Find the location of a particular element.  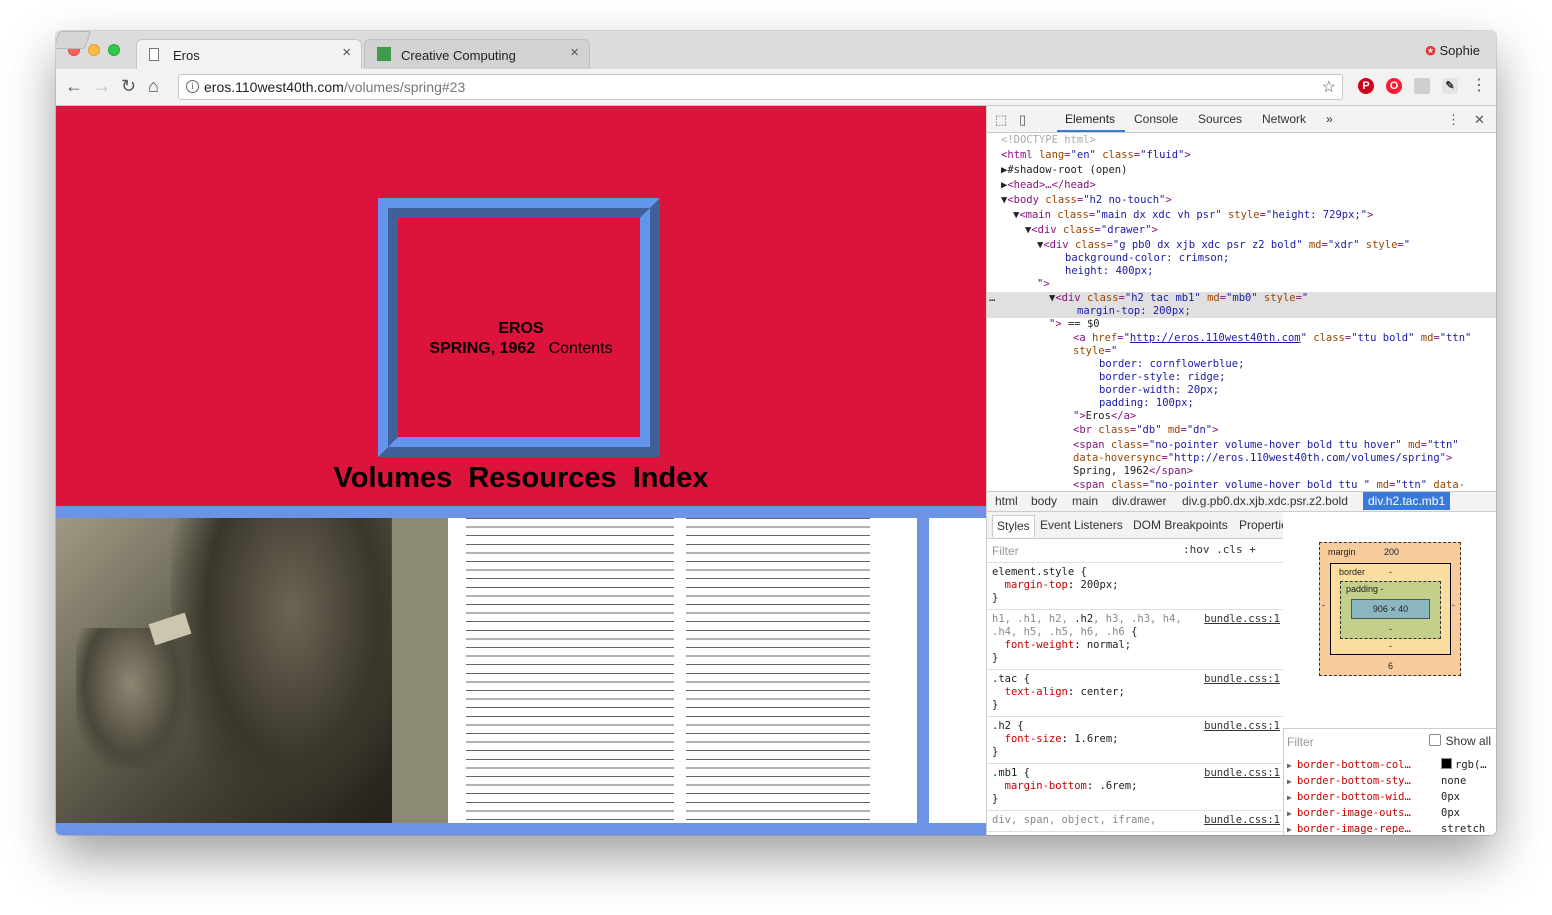

breadcrumb-item: div.drawer is located at coordinates (1139, 501).